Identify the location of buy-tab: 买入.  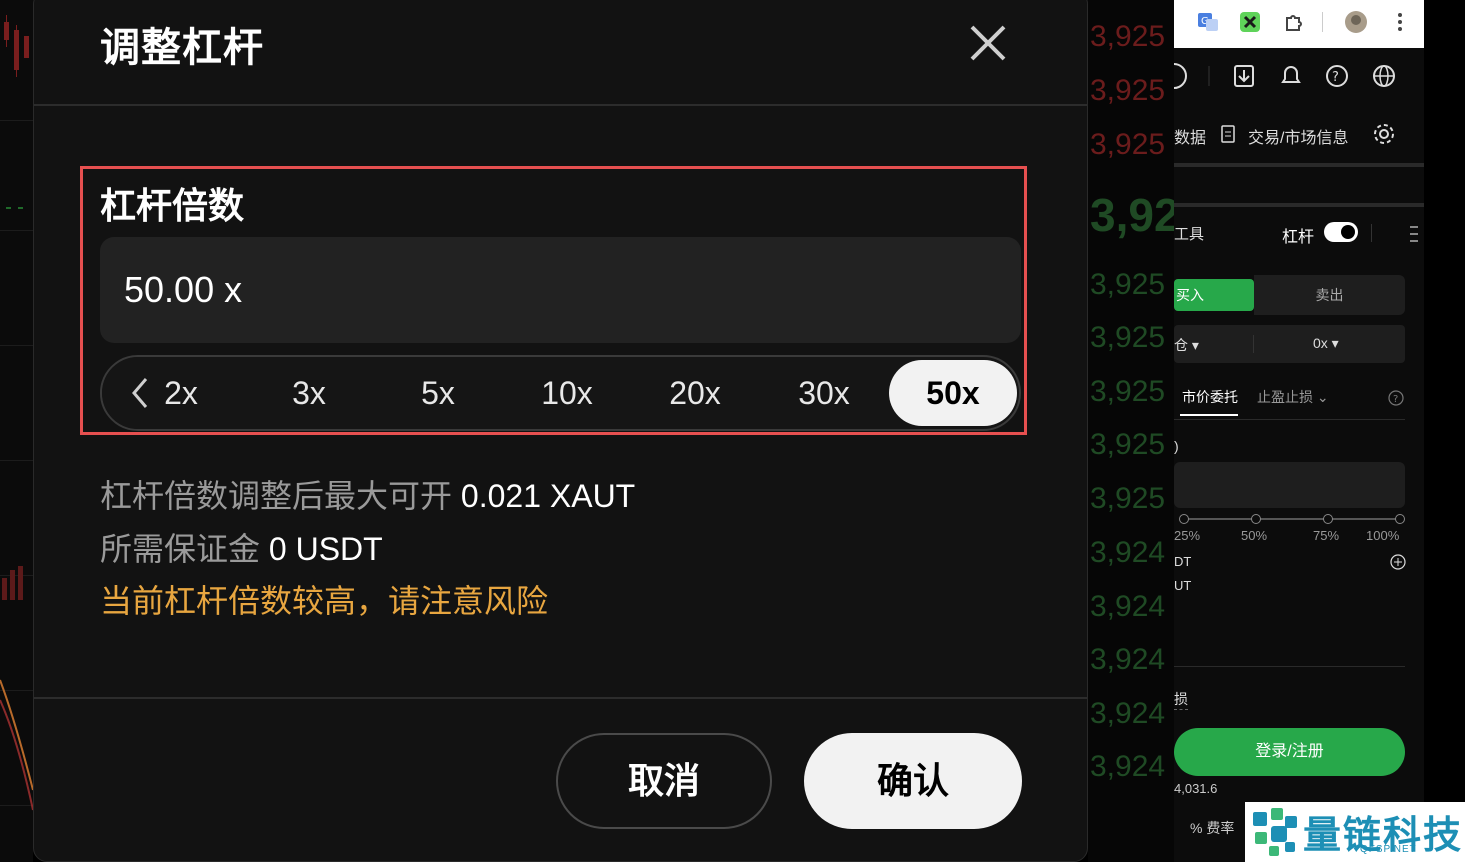
(1214, 295).